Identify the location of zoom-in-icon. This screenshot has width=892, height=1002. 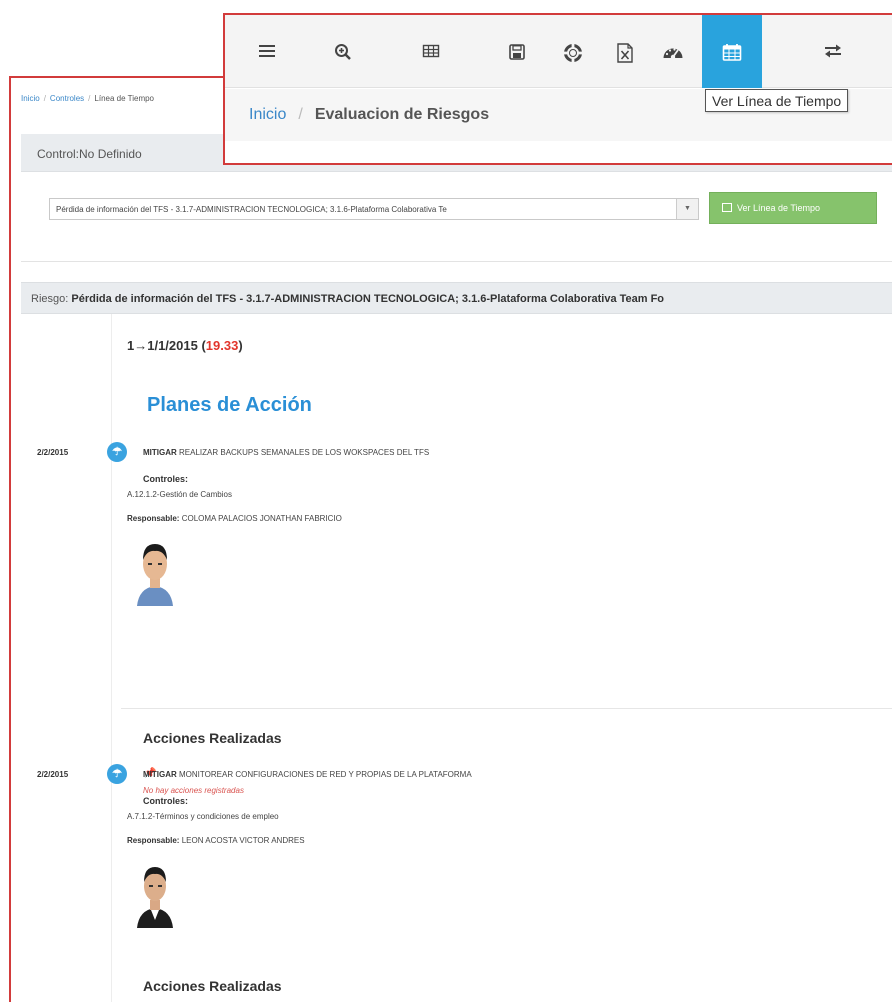
(343, 52).